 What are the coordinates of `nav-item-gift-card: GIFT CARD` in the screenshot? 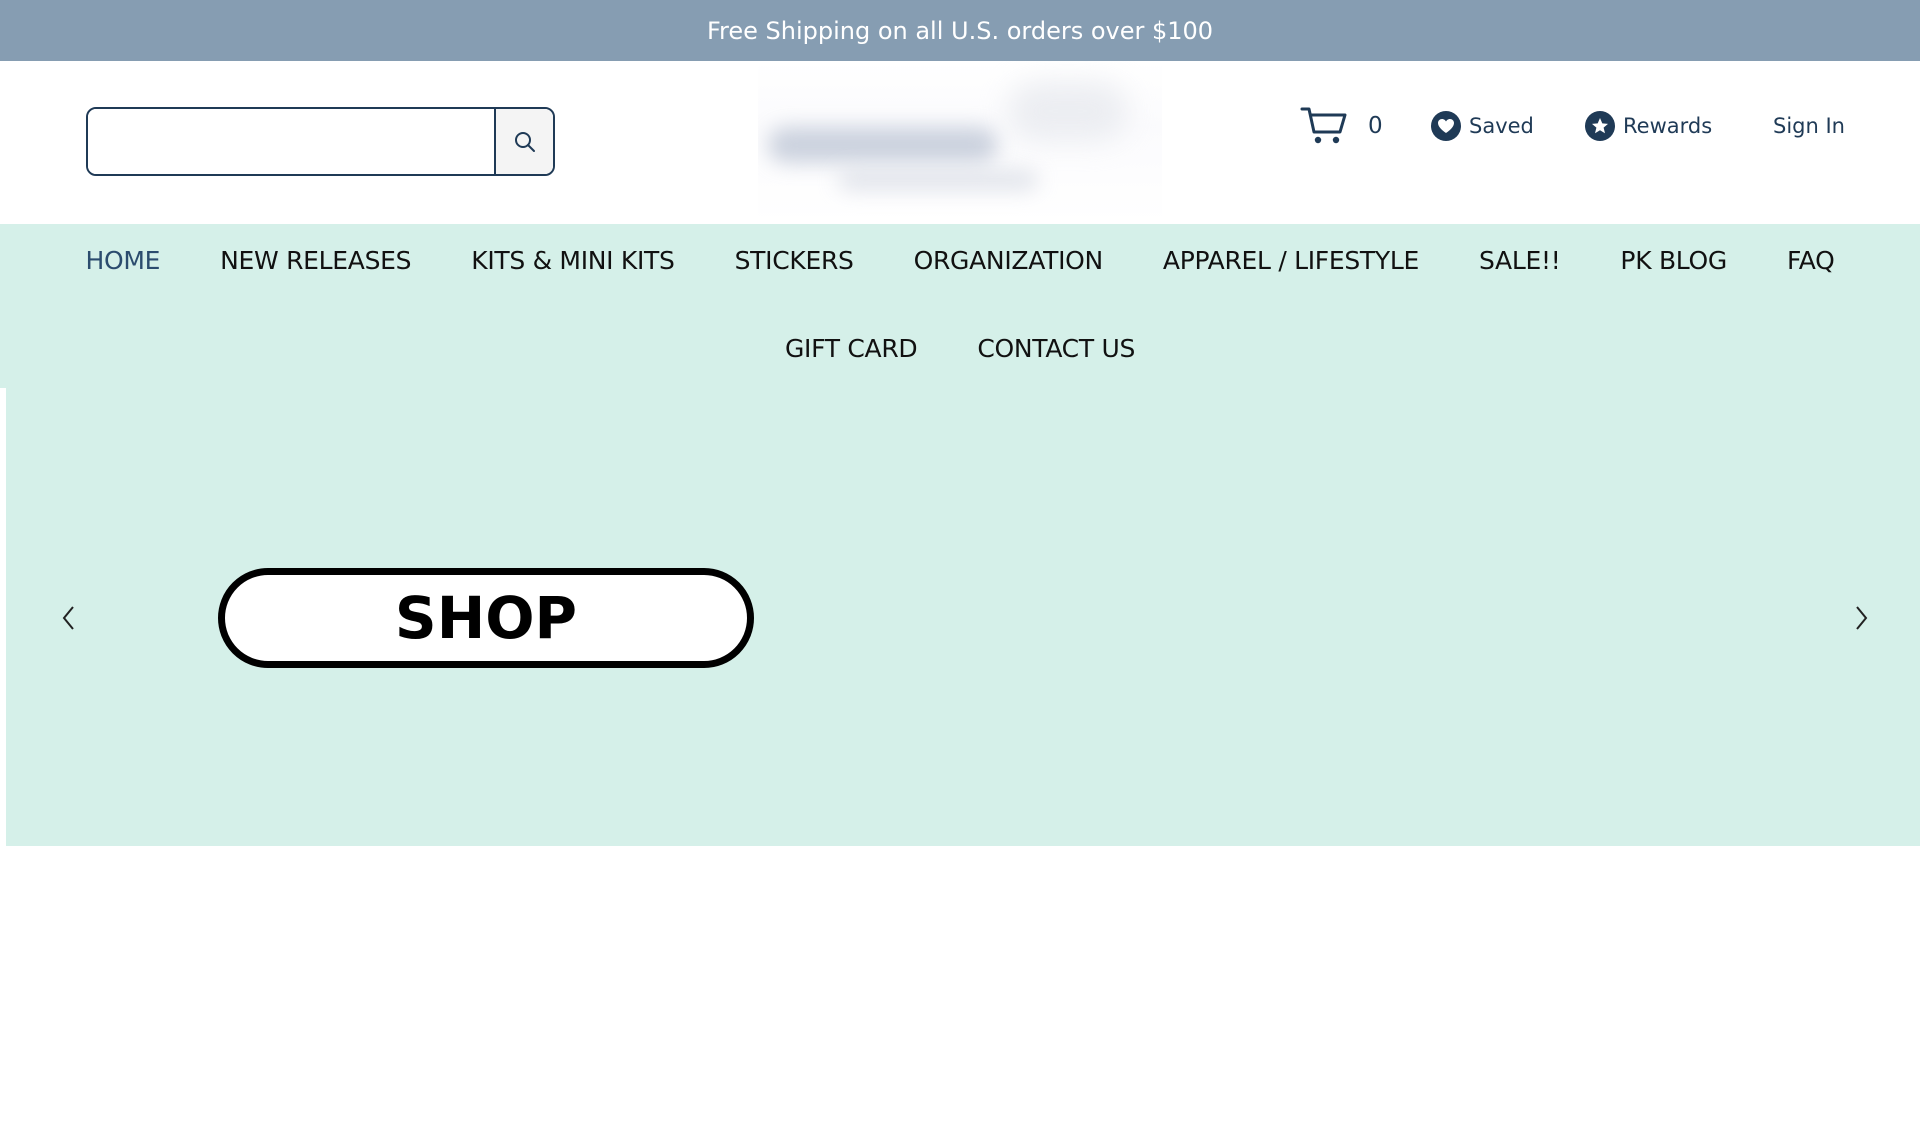 It's located at (851, 348).